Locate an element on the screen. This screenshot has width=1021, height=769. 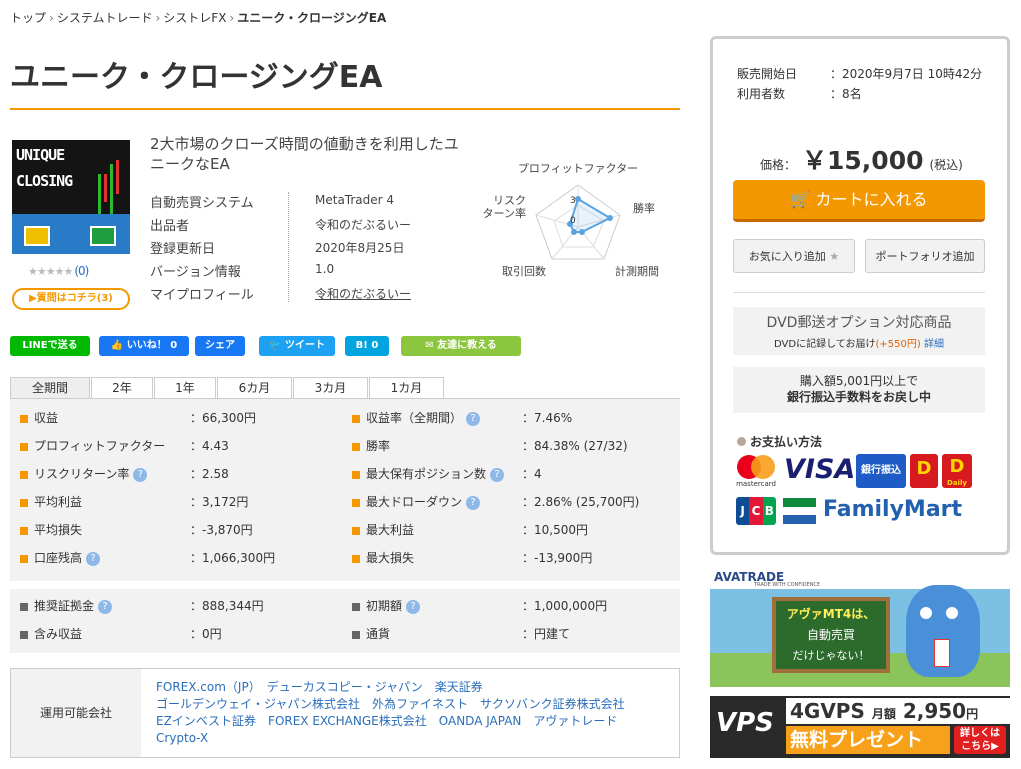
info-value-seller: 令和のだぶるいー is located at coordinates (363, 225).